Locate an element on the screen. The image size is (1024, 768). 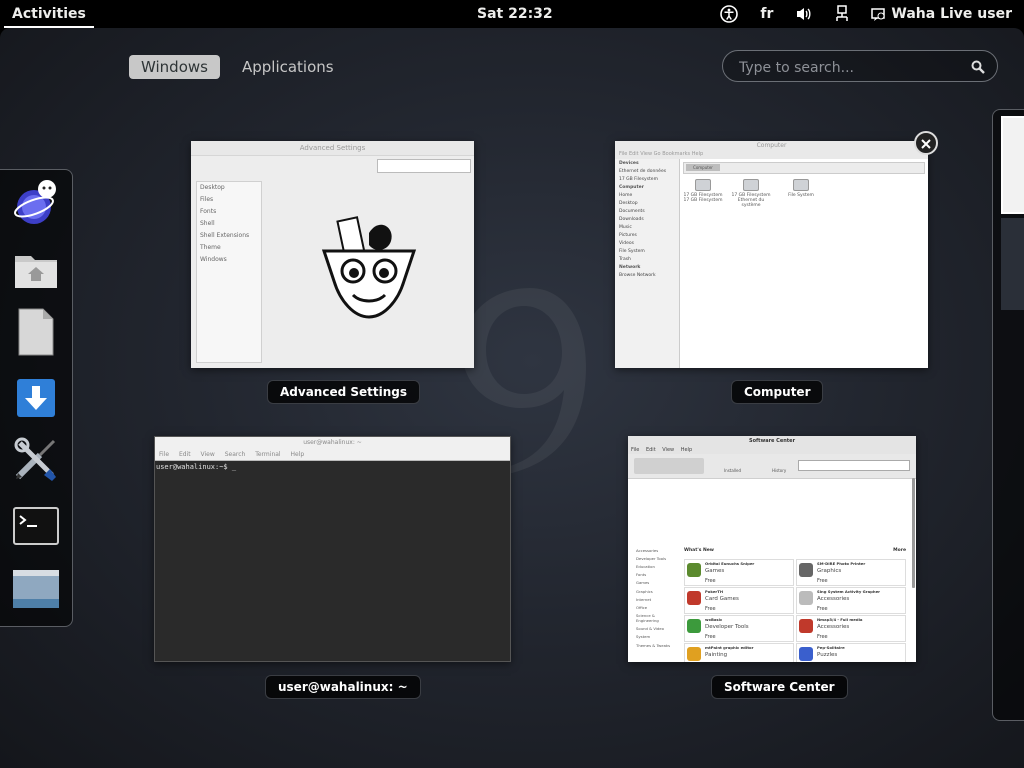
app-tile: Pep-Solitaire Puzzles is located at coordinates (851, 652).